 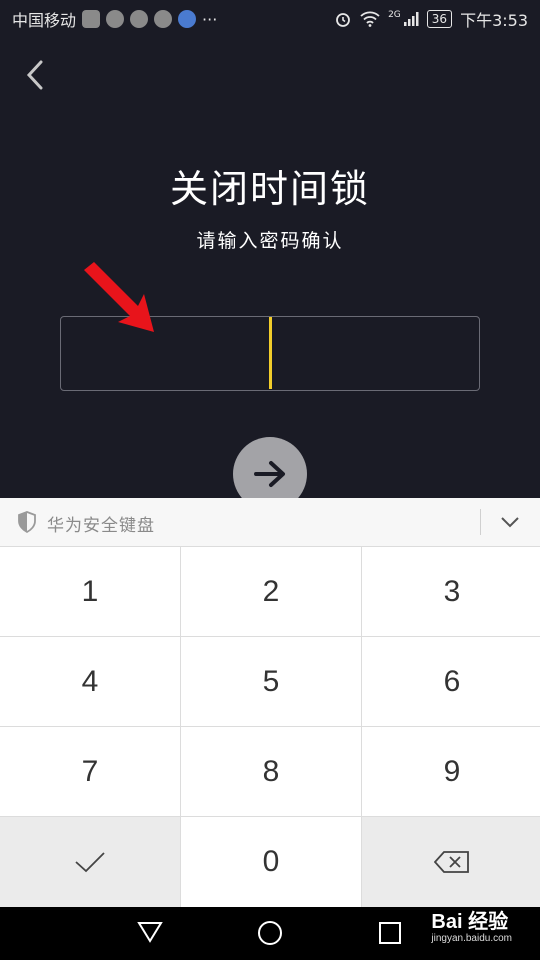 I want to click on carrier-label: 中国移动, so click(x=44, y=20).